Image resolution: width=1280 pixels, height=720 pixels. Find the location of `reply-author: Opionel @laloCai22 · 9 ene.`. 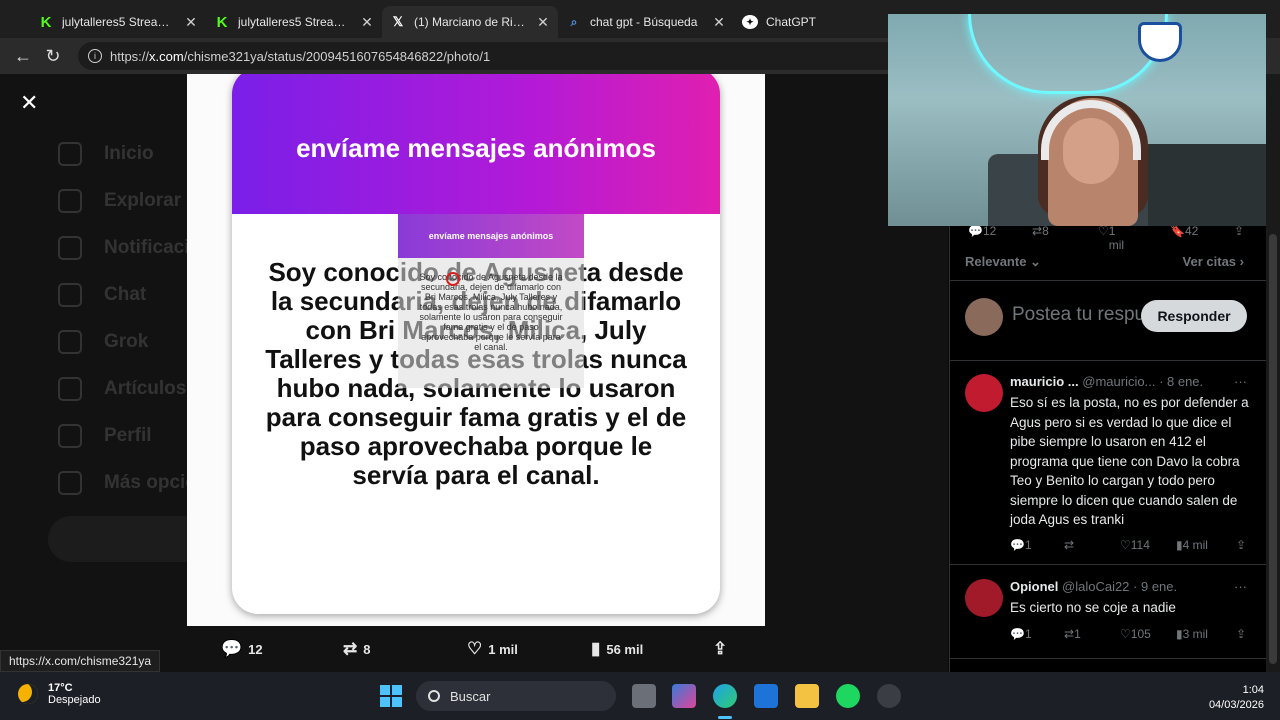

reply-author: Opionel @laloCai22 · 9 ene. is located at coordinates (1093, 586).